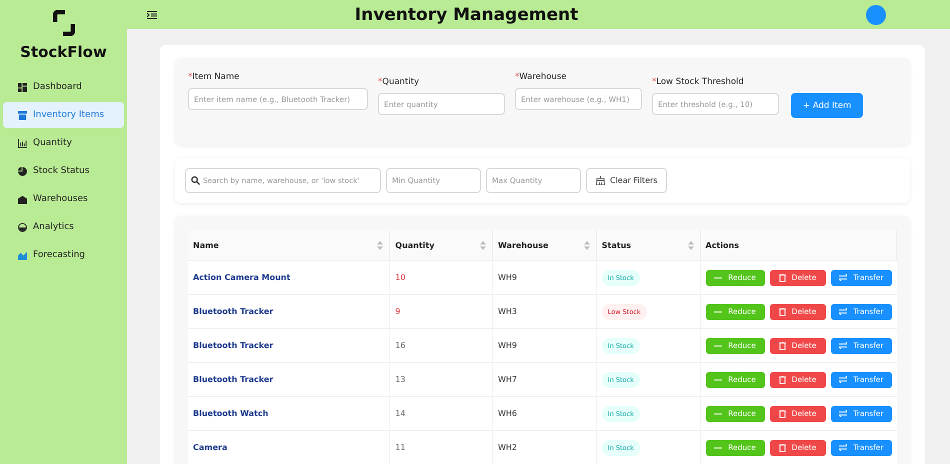 Image resolution: width=950 pixels, height=464 pixels. I want to click on item-name-cell: Camera, so click(289, 447).